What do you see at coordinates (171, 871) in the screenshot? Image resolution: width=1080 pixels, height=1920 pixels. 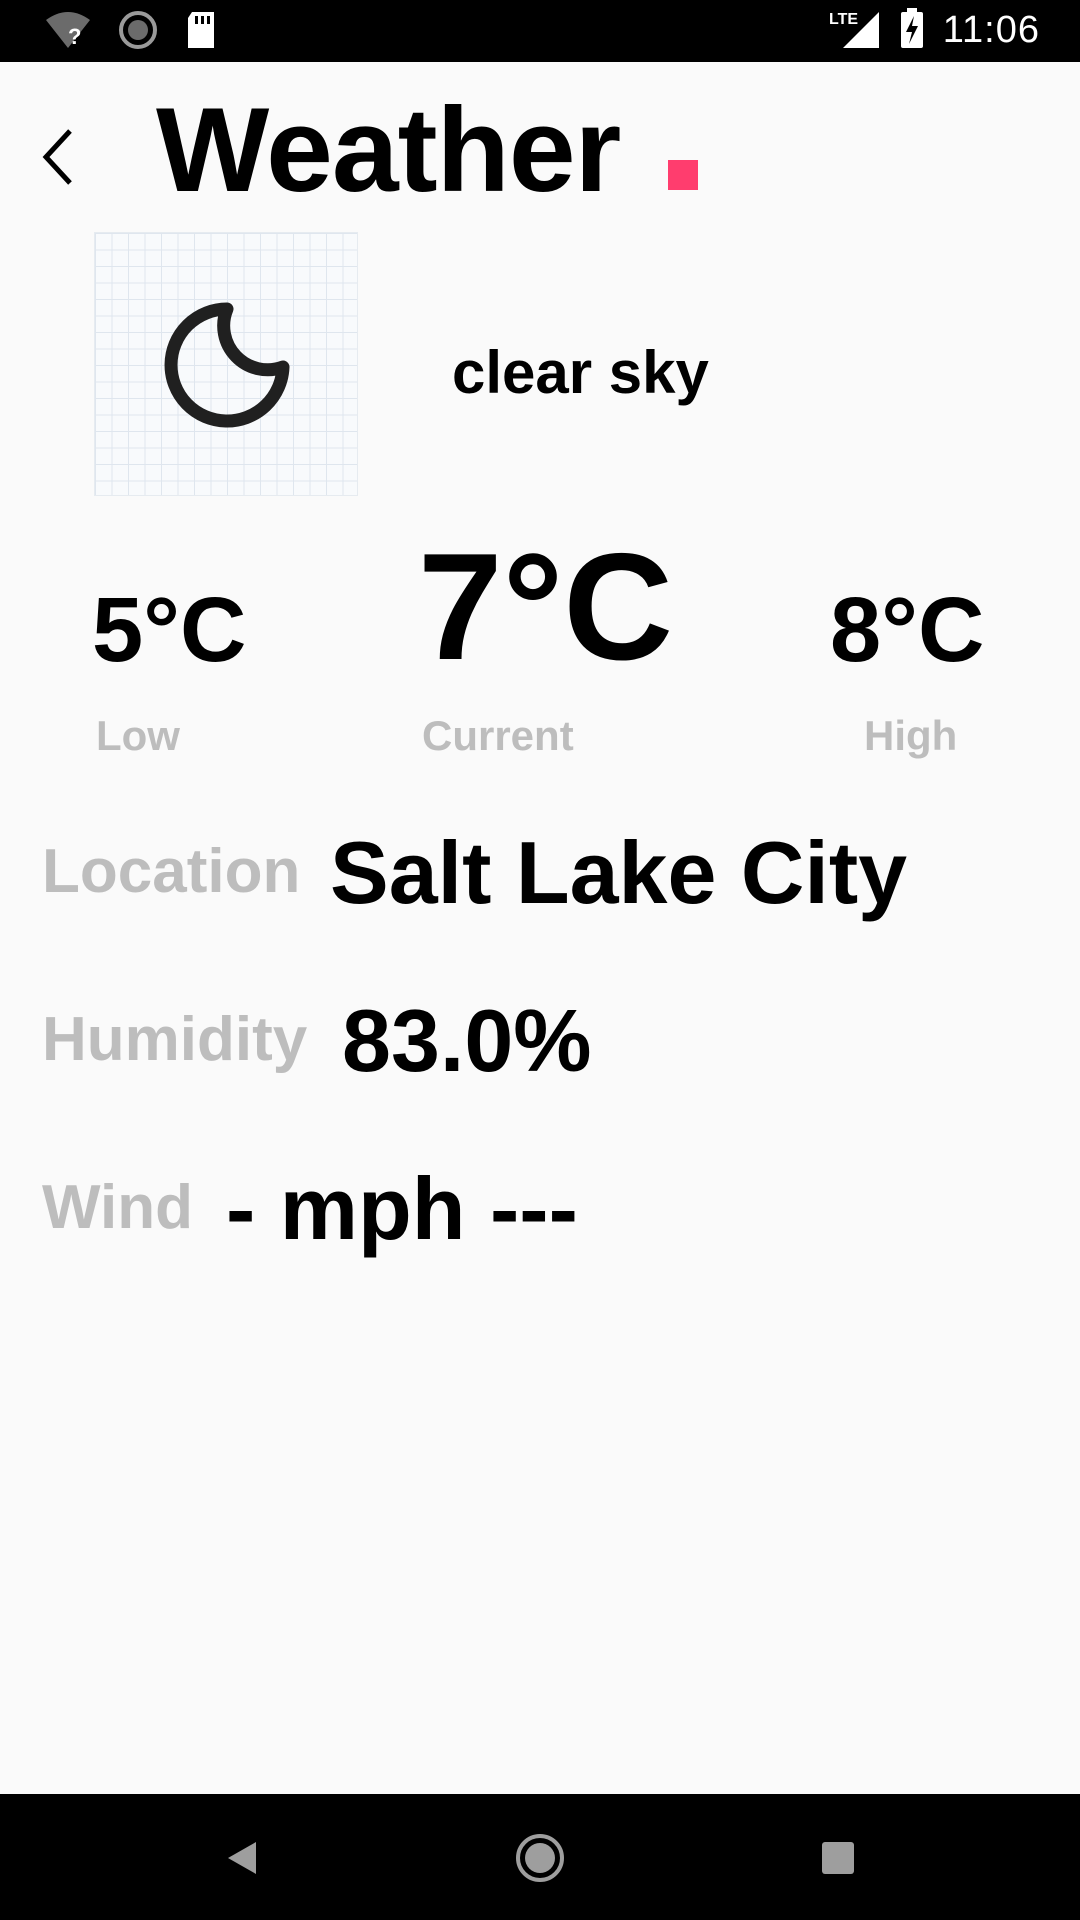 I see `location-label: Location` at bounding box center [171, 871].